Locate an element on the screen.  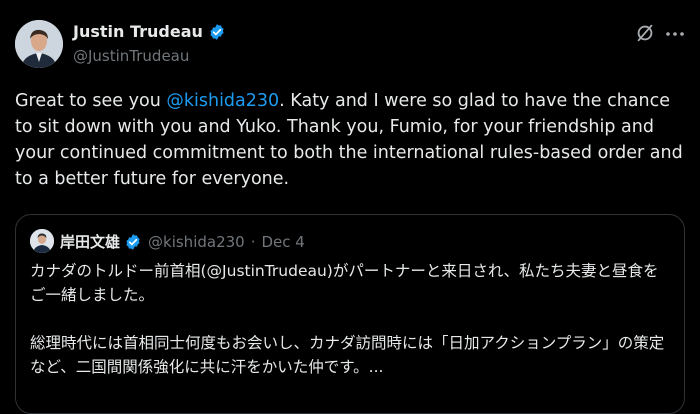
quoted-display-name: 岸田文雄 is located at coordinates (90, 241).